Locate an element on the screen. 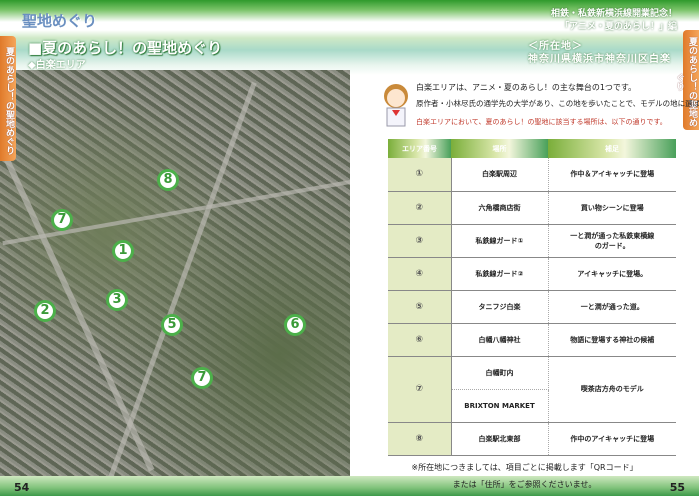 The image size is (699, 496). map-pin: 1 is located at coordinates (123, 251).